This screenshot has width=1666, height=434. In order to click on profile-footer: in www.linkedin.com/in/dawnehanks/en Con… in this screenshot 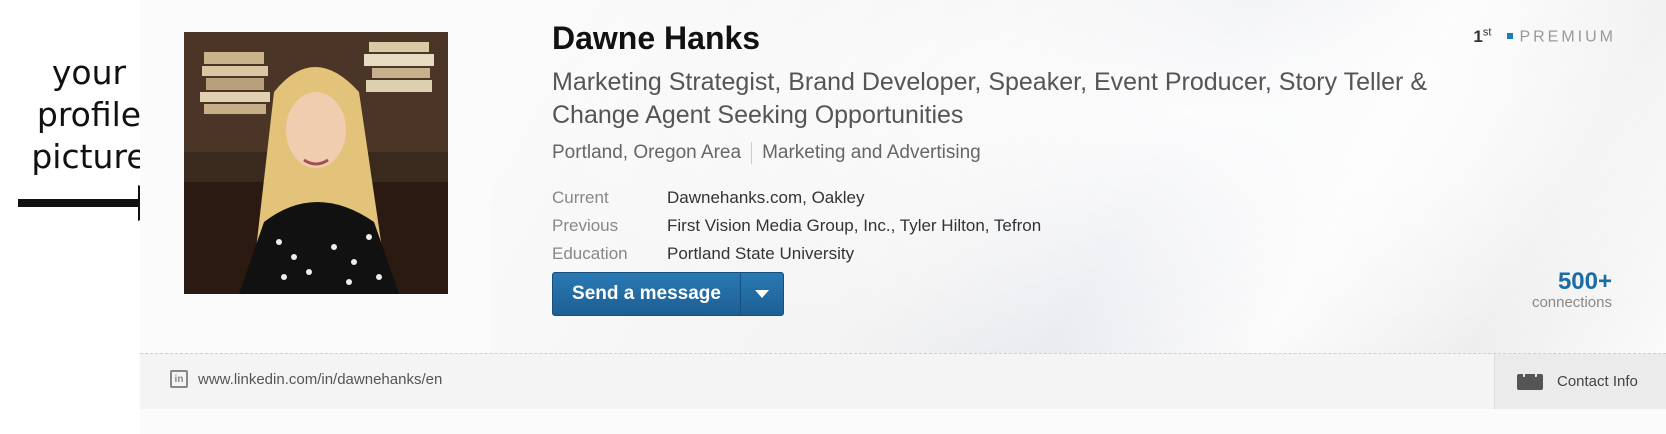, I will do `click(903, 381)`.